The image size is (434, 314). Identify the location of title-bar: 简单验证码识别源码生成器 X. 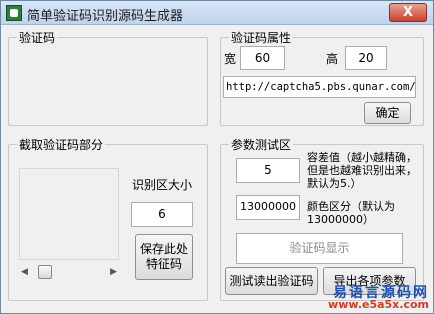
(217, 13).